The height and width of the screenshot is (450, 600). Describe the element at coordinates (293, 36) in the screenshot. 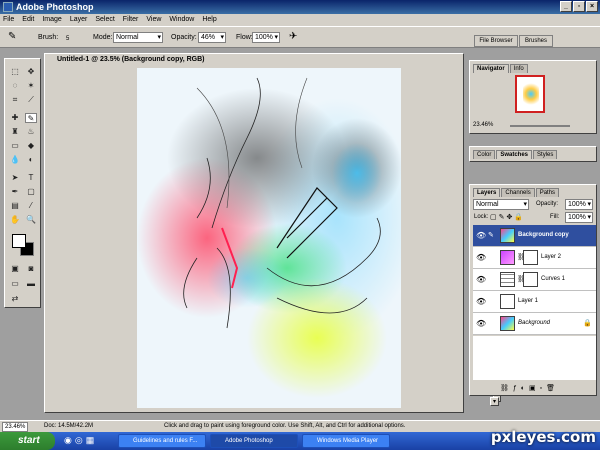

I see `airbrush-icon: ✈` at that location.